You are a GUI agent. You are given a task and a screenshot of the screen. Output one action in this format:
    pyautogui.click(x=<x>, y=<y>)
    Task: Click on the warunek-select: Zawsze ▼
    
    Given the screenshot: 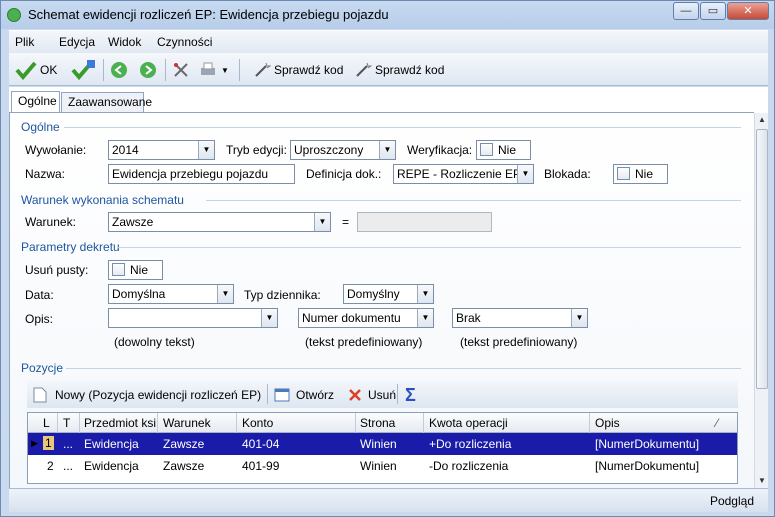 What is the action you would take?
    pyautogui.click(x=219, y=222)
    